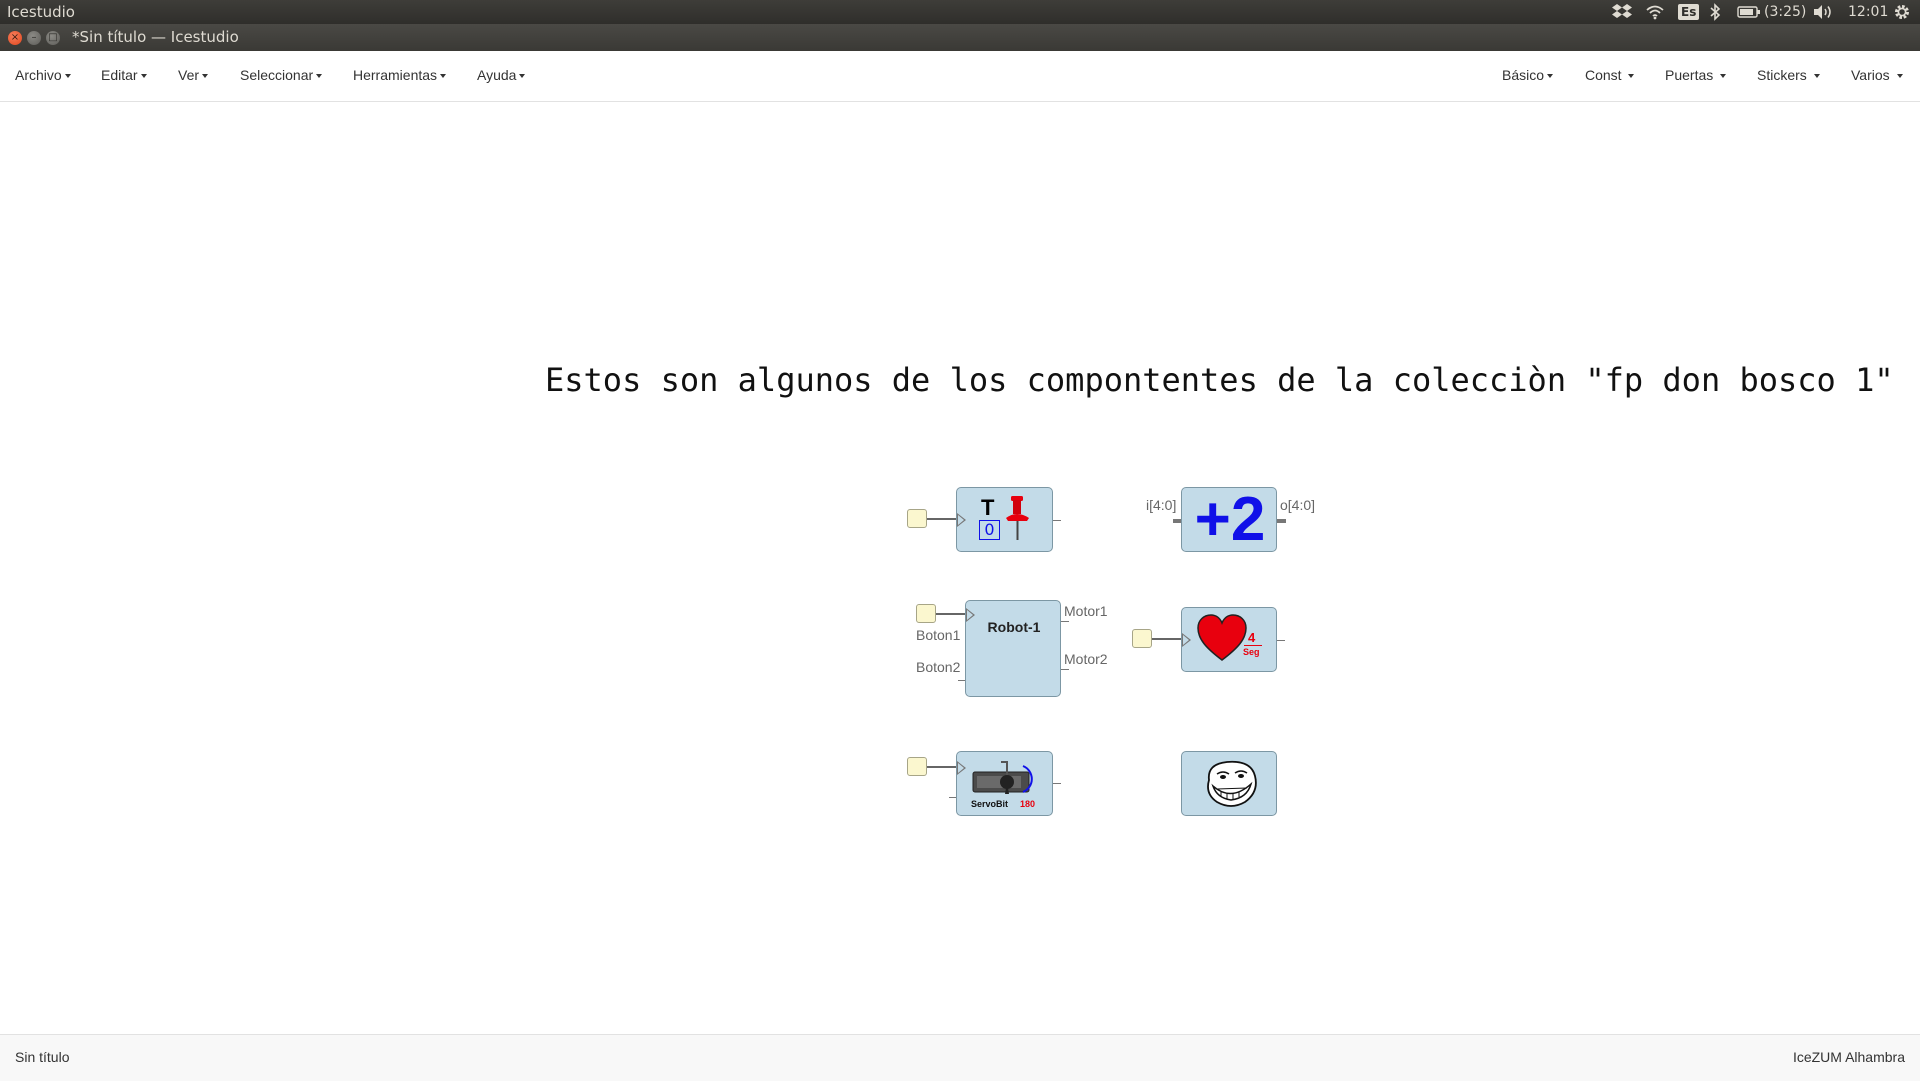 The height and width of the screenshot is (1081, 1920). Describe the element at coordinates (938, 635) in the screenshot. I see `robot-port-label: Boton1` at that location.